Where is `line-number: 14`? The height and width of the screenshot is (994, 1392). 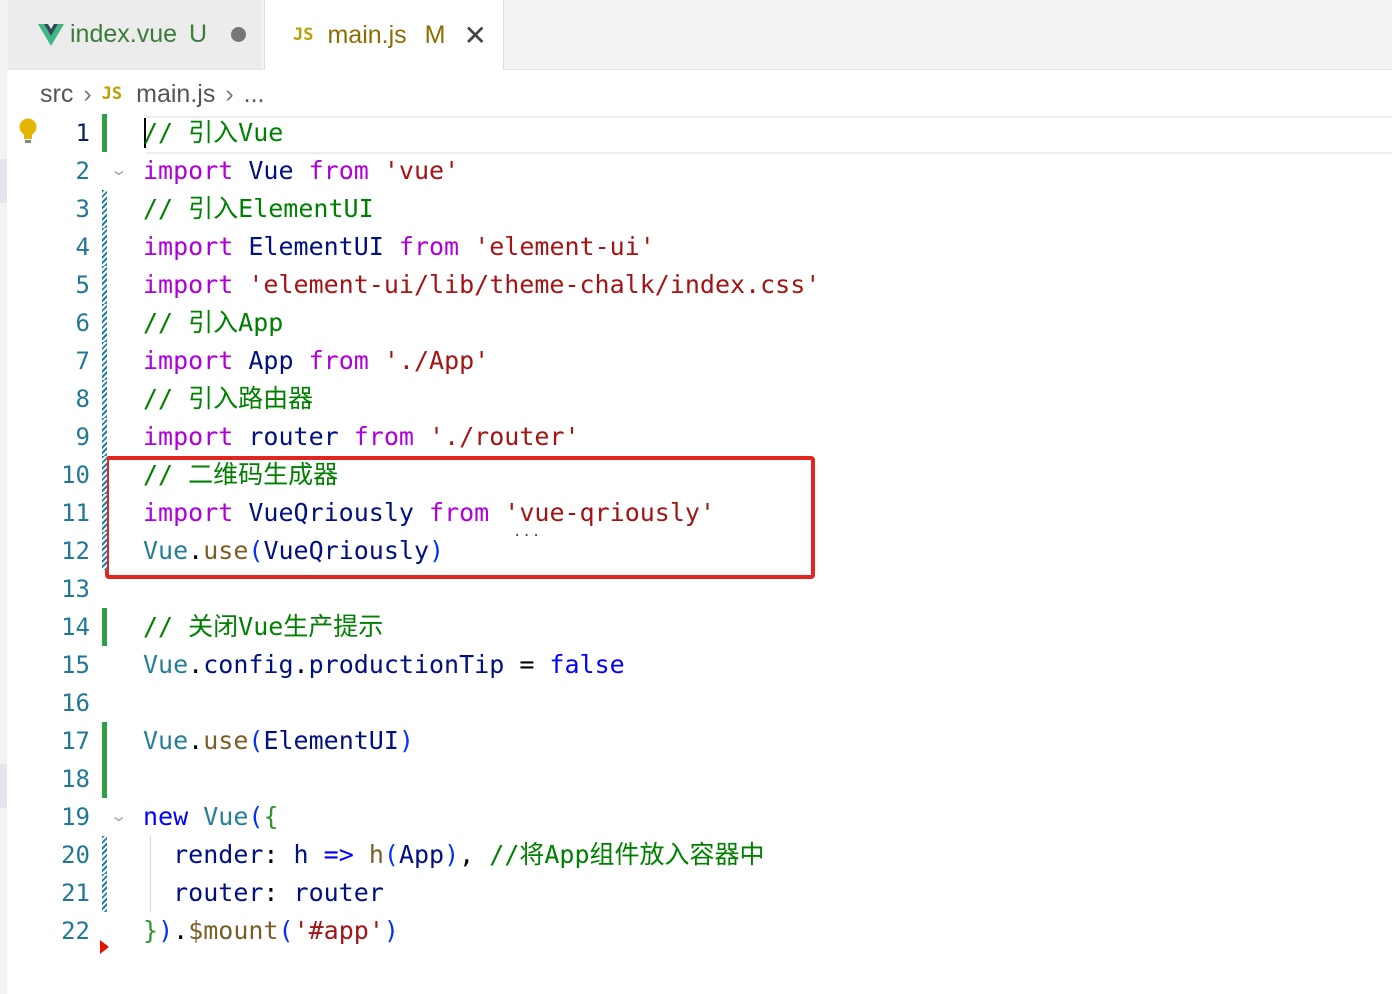 line-number: 14 is located at coordinates (75, 627).